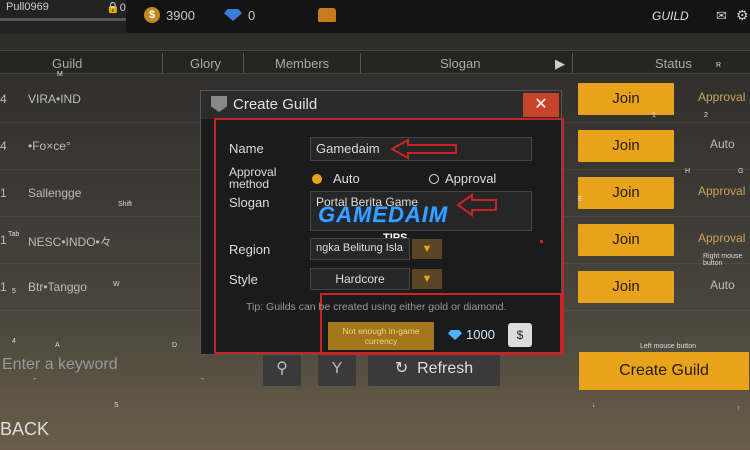 Image resolution: width=750 pixels, height=450 pixels. I want to click on arrow-annotation-slogan, so click(476, 205).